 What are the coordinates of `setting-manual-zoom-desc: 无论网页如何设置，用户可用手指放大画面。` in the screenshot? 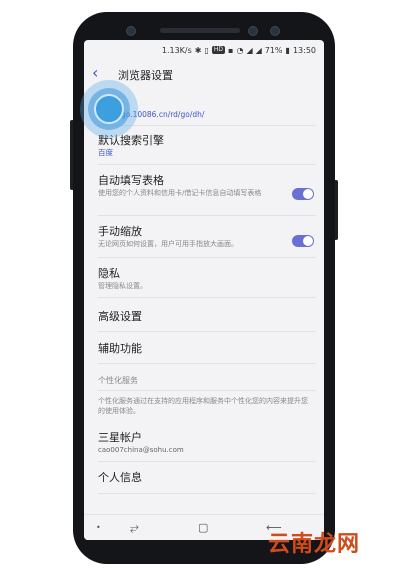 It's located at (168, 244).